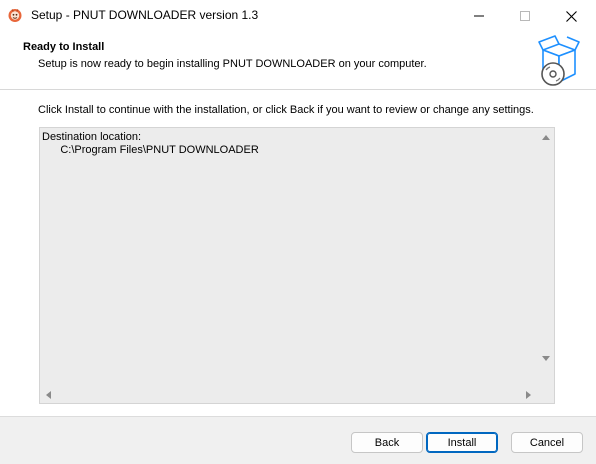 The image size is (596, 464). I want to click on maximize-button, so click(525, 16).